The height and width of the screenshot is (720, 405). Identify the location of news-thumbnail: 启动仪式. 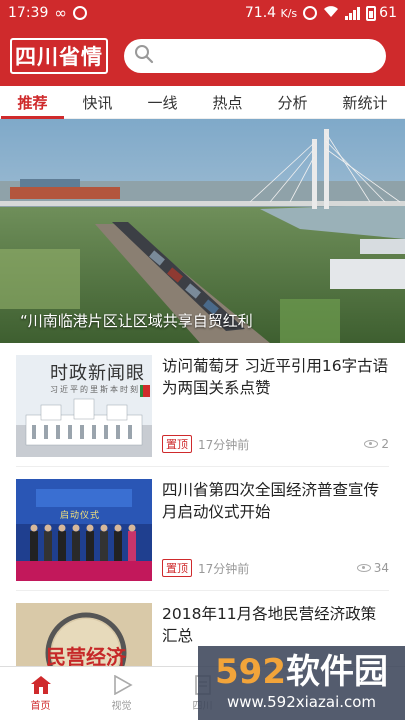
(84, 530).